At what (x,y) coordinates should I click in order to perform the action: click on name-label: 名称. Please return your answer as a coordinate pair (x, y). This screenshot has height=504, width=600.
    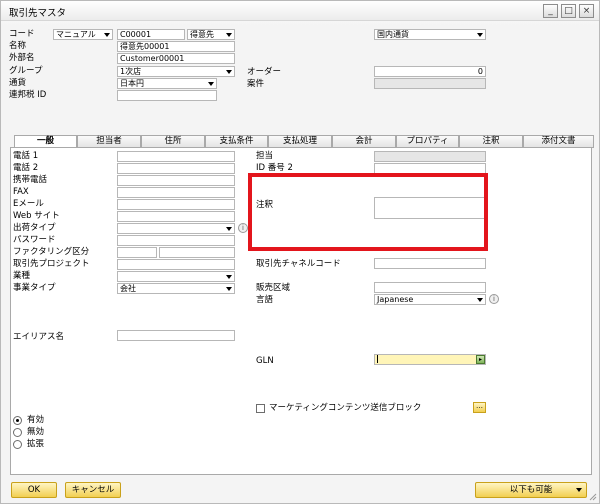
    Looking at the image, I should click on (18, 46).